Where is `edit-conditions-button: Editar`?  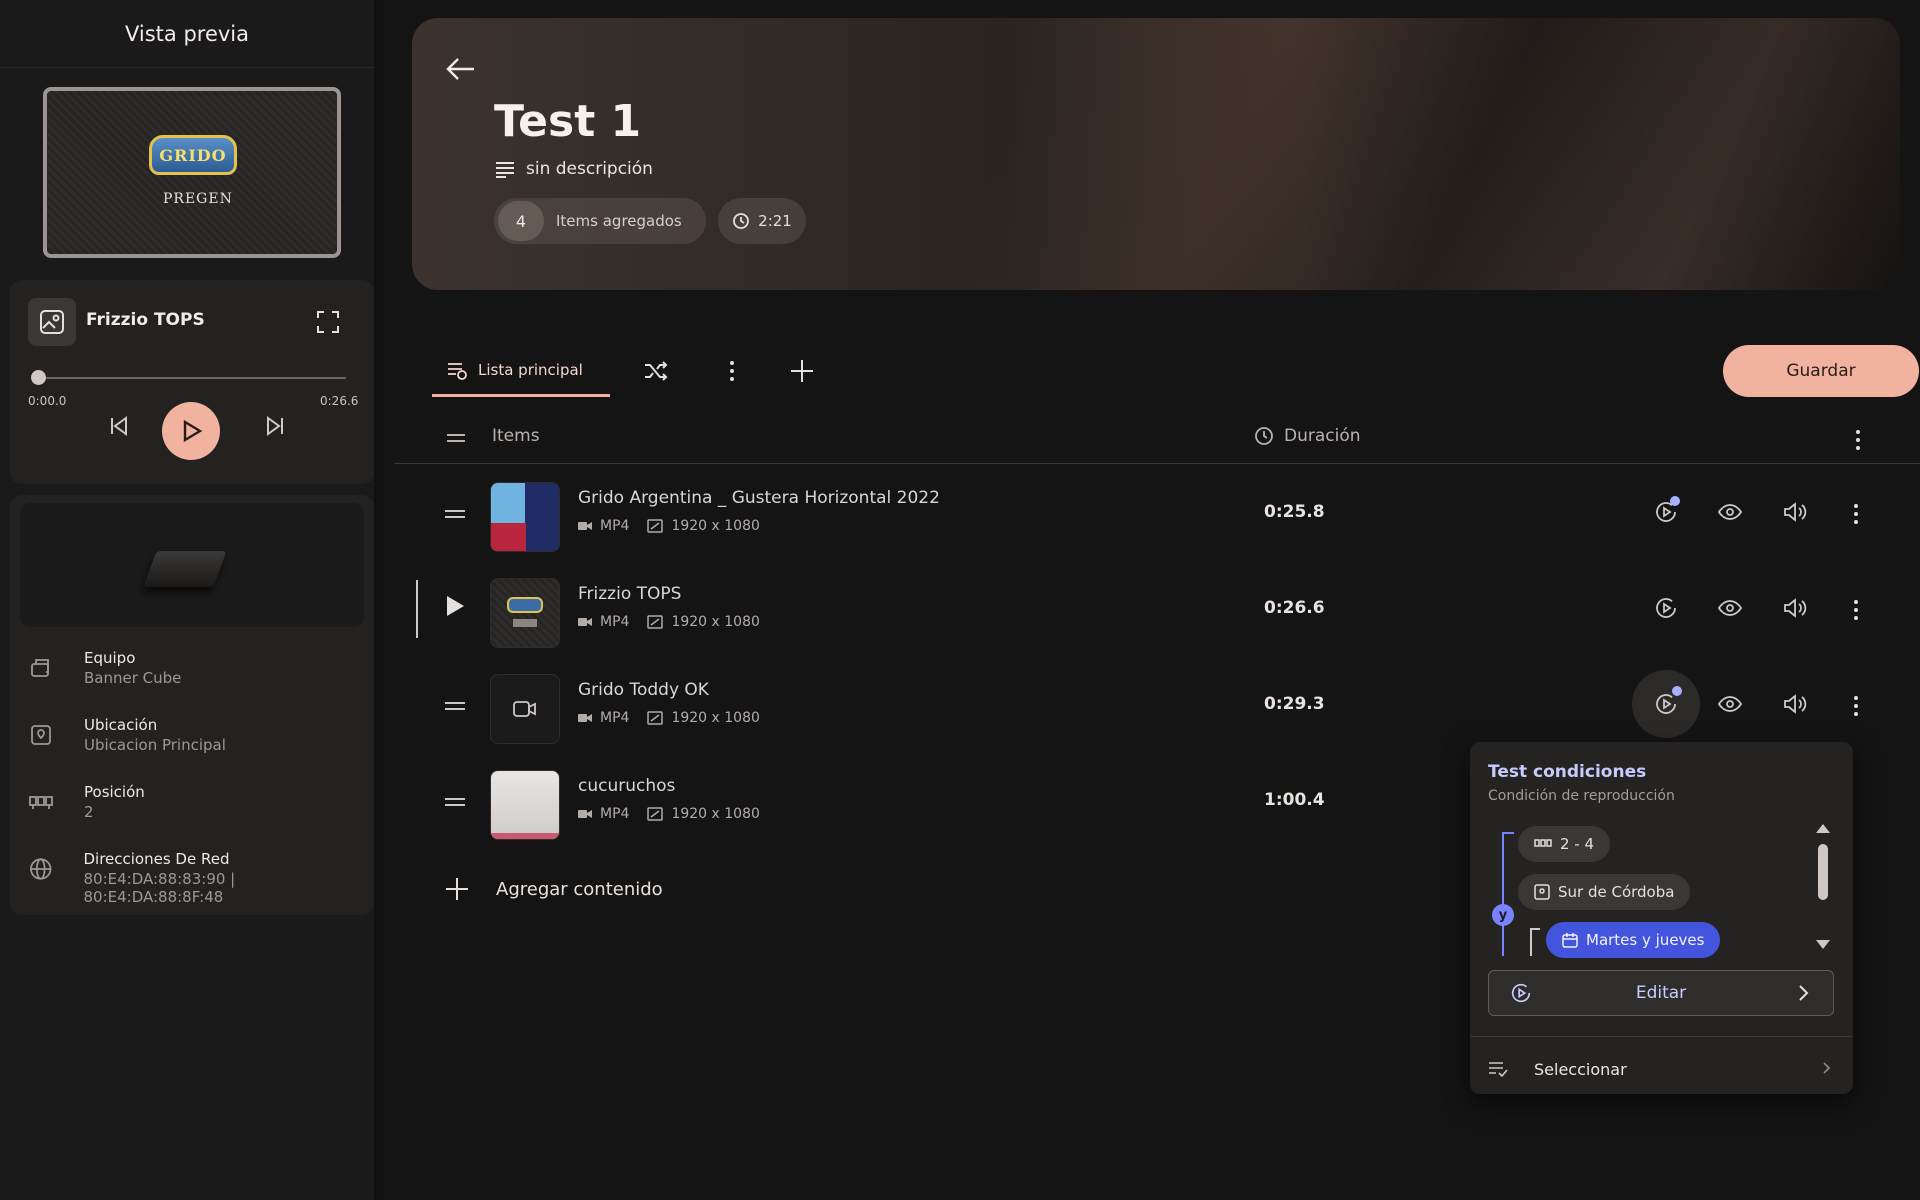
edit-conditions-button: Editar is located at coordinates (1661, 993).